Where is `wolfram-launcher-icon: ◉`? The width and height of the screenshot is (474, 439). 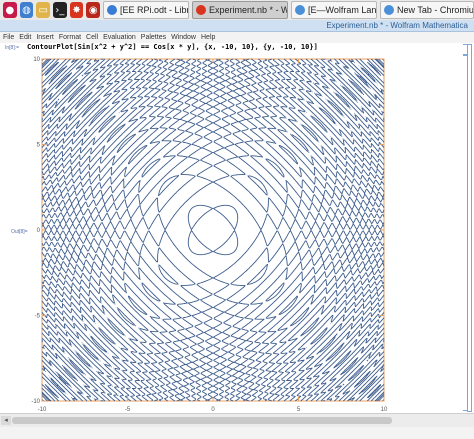
wolfram-launcher-icon: ◉ is located at coordinates (93, 10).